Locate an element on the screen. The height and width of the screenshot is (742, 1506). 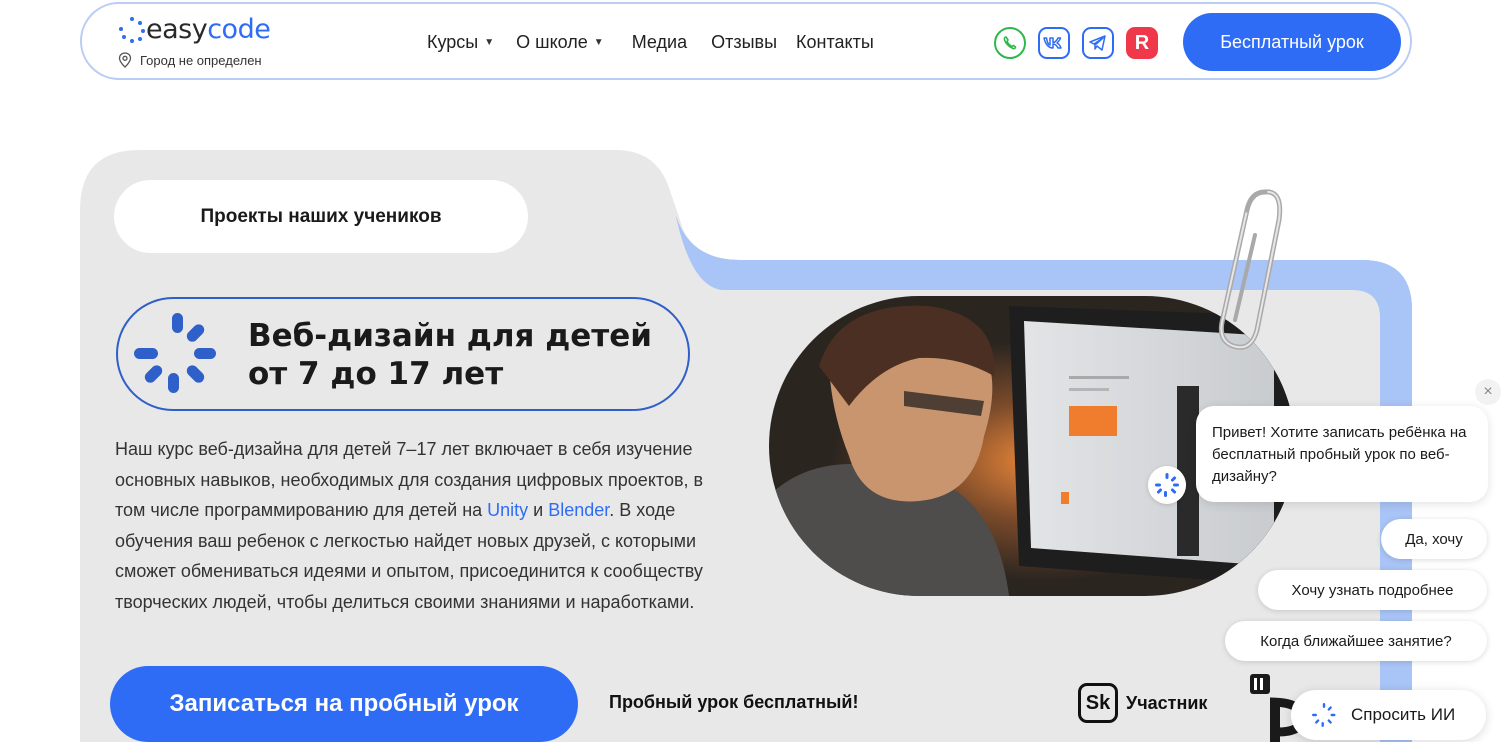
rutube-letter: R is located at coordinates (1142, 42).